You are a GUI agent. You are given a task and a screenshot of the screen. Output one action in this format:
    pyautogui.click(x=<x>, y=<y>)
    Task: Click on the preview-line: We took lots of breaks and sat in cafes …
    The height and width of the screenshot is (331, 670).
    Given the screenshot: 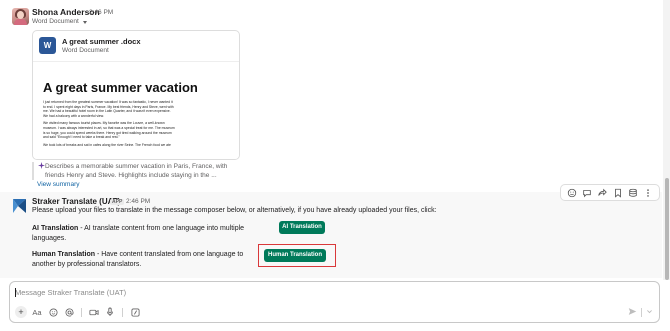 What is the action you would take?
    pyautogui.click(x=107, y=144)
    